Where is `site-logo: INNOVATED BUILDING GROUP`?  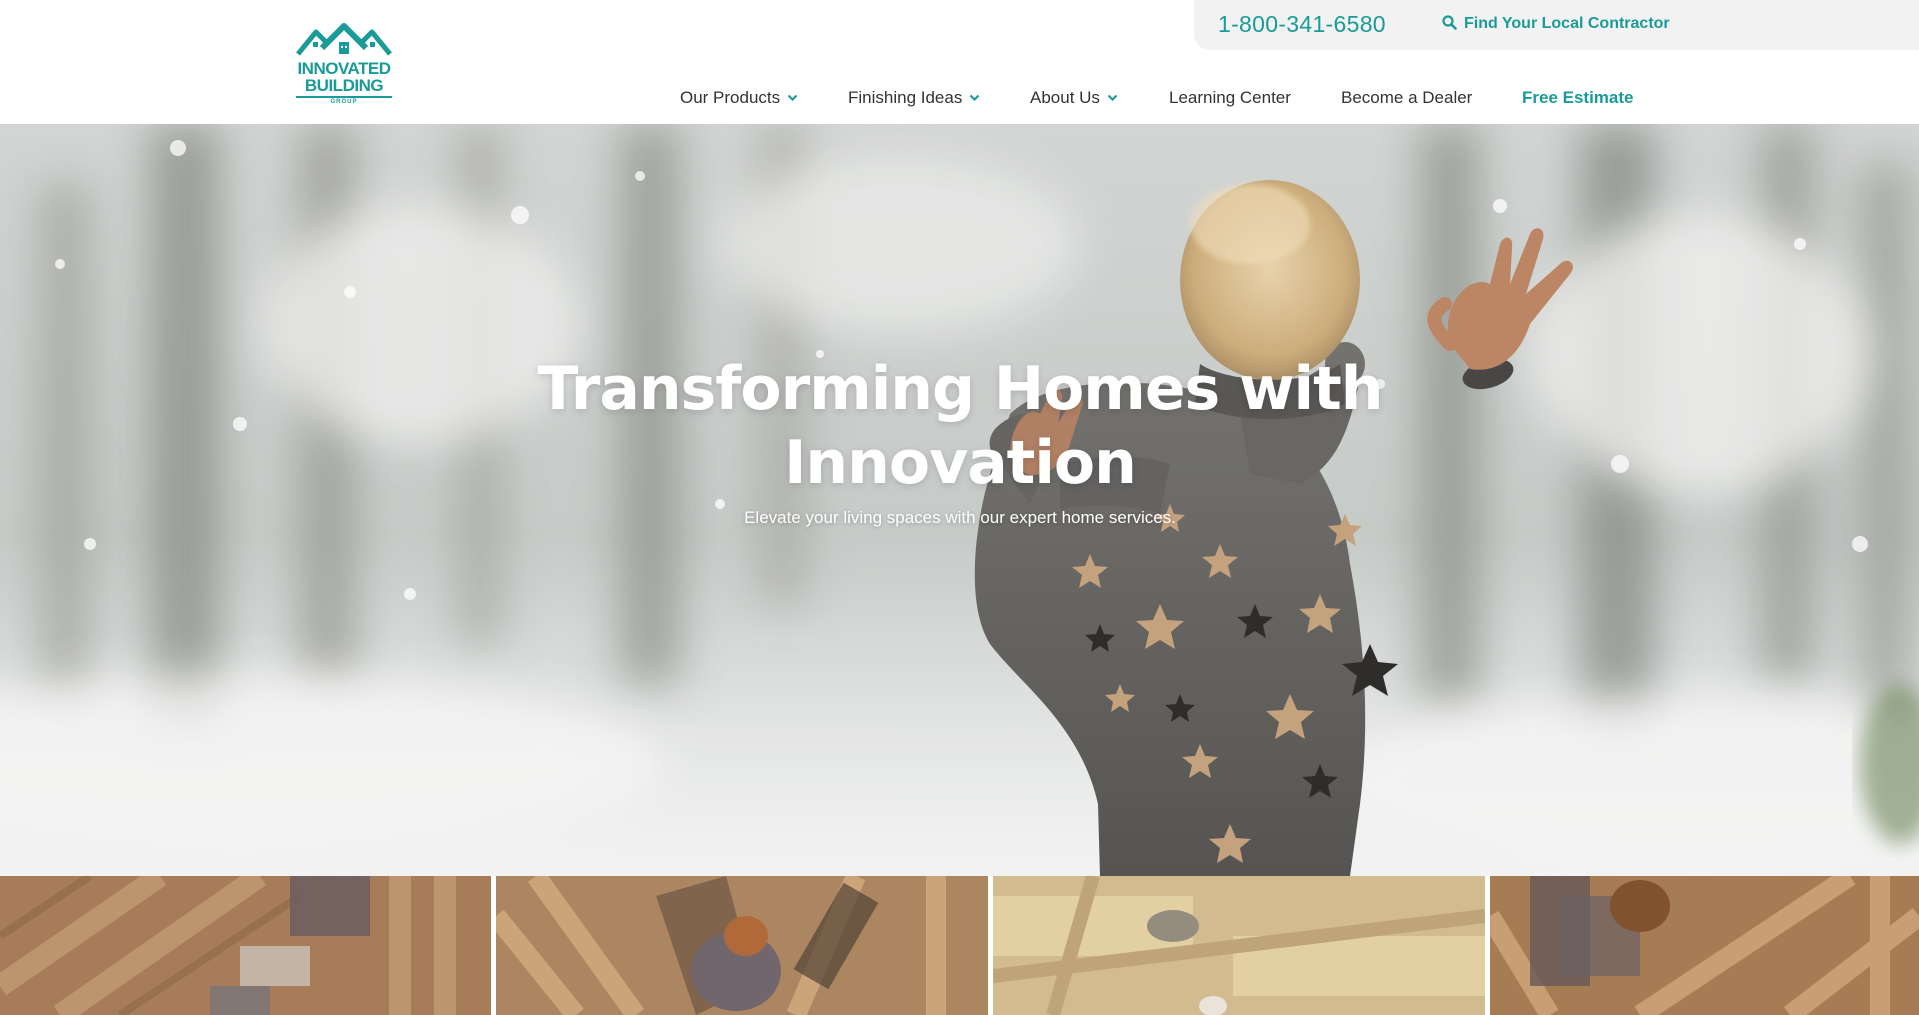 site-logo: INNOVATED BUILDING GROUP is located at coordinates (344, 65).